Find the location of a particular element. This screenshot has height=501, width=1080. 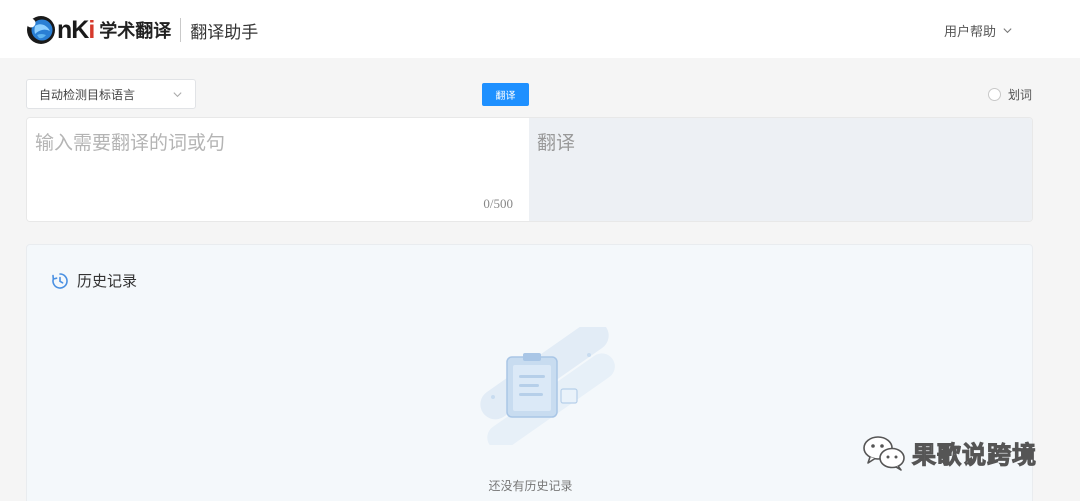

history-title: 历史记录 is located at coordinates (107, 281).